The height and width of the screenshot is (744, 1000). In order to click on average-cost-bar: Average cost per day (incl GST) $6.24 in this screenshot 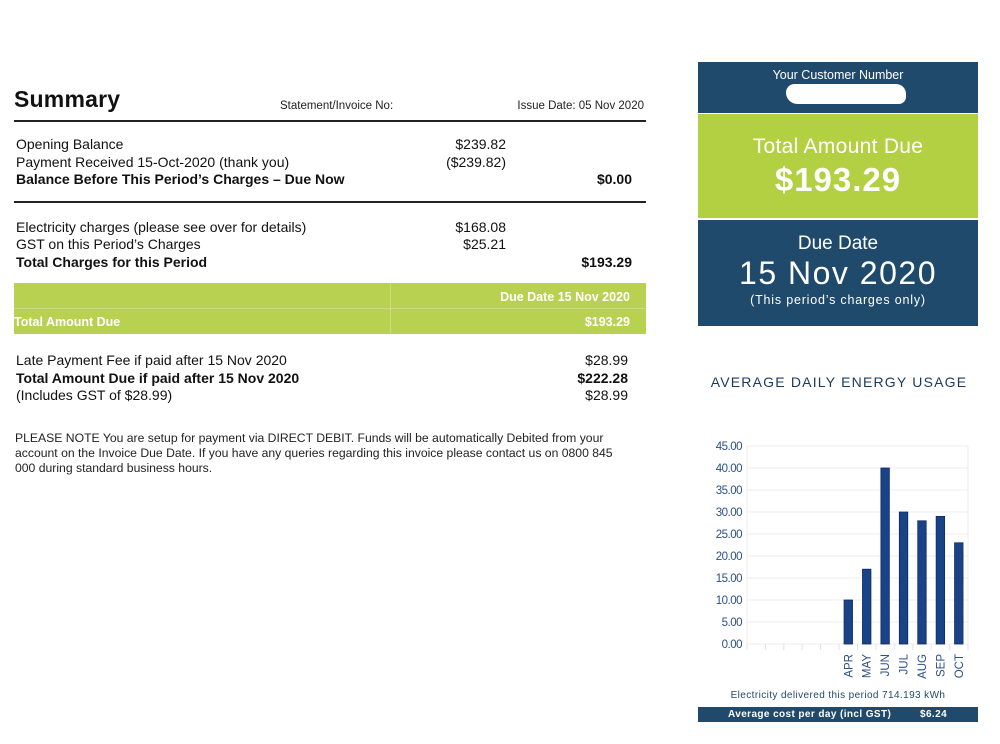, I will do `click(838, 714)`.